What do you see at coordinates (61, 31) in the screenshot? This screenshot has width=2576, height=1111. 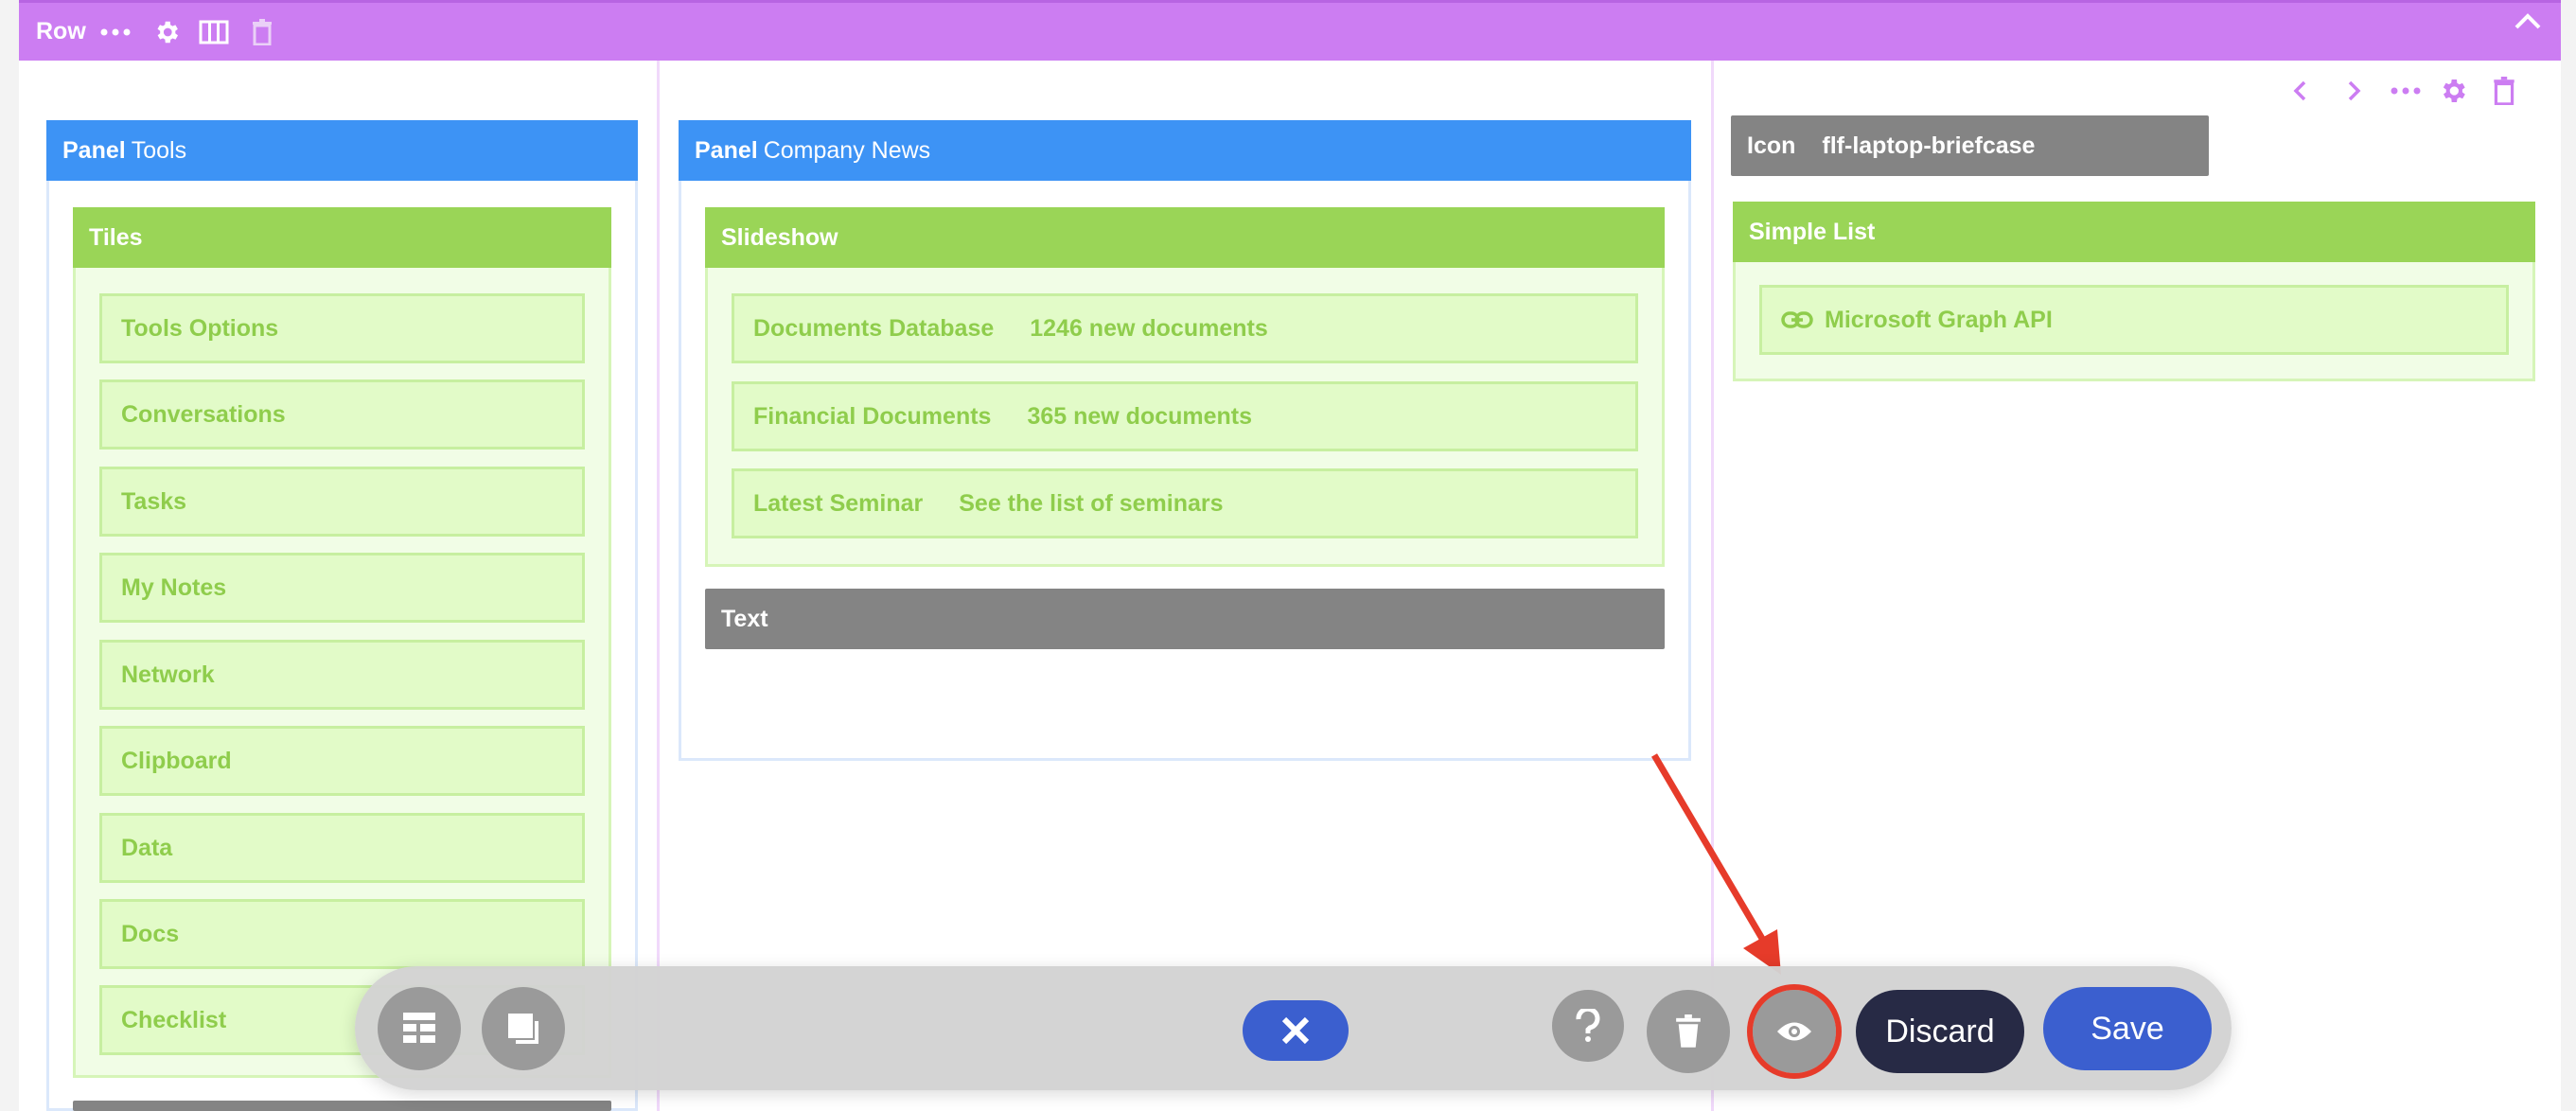 I see `row-label: Row` at bounding box center [61, 31].